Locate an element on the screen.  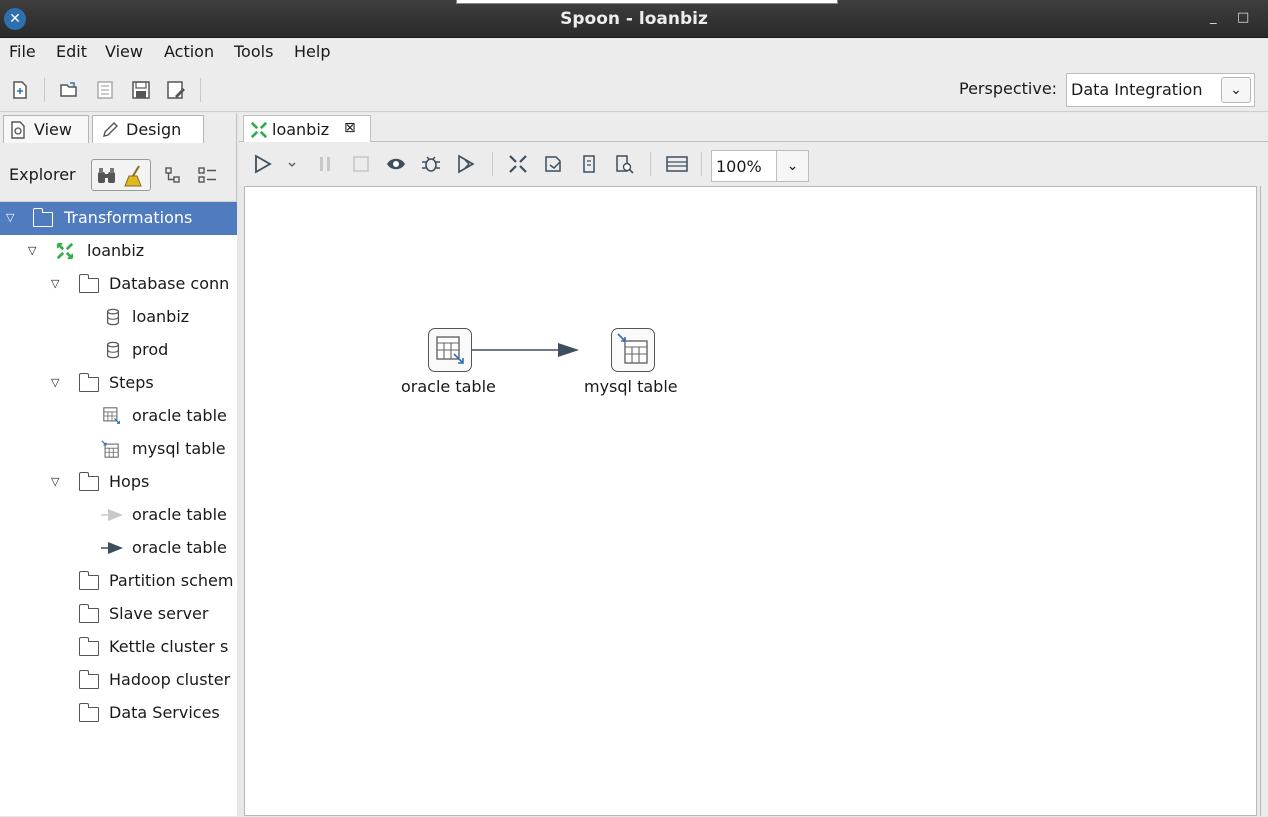
menu-edit: Edit is located at coordinates (71, 51).